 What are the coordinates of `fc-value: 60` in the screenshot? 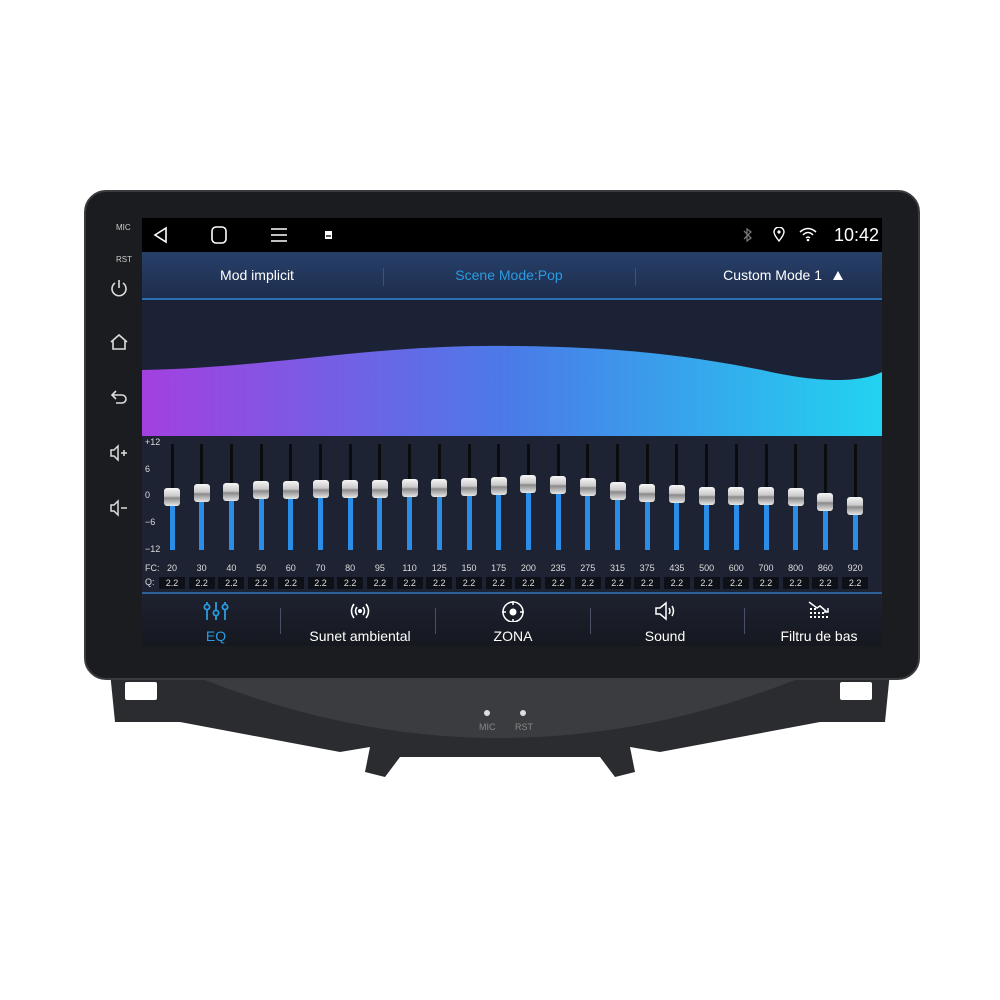 It's located at (290, 568).